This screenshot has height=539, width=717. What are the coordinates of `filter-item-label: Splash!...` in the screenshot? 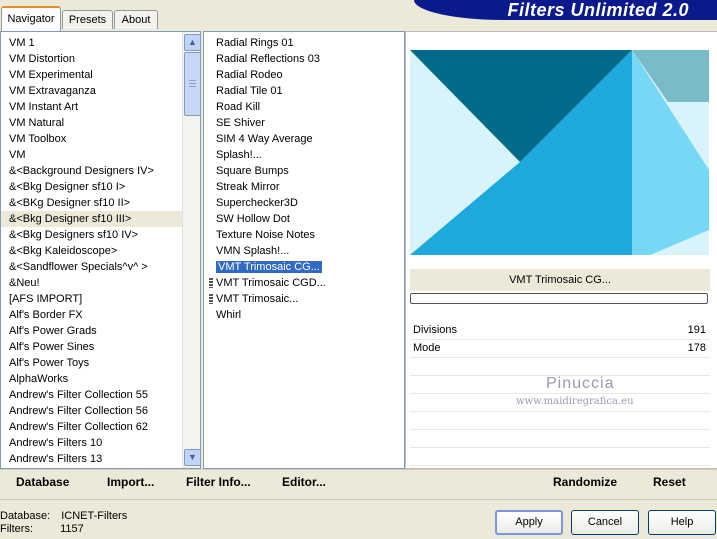 It's located at (239, 155).